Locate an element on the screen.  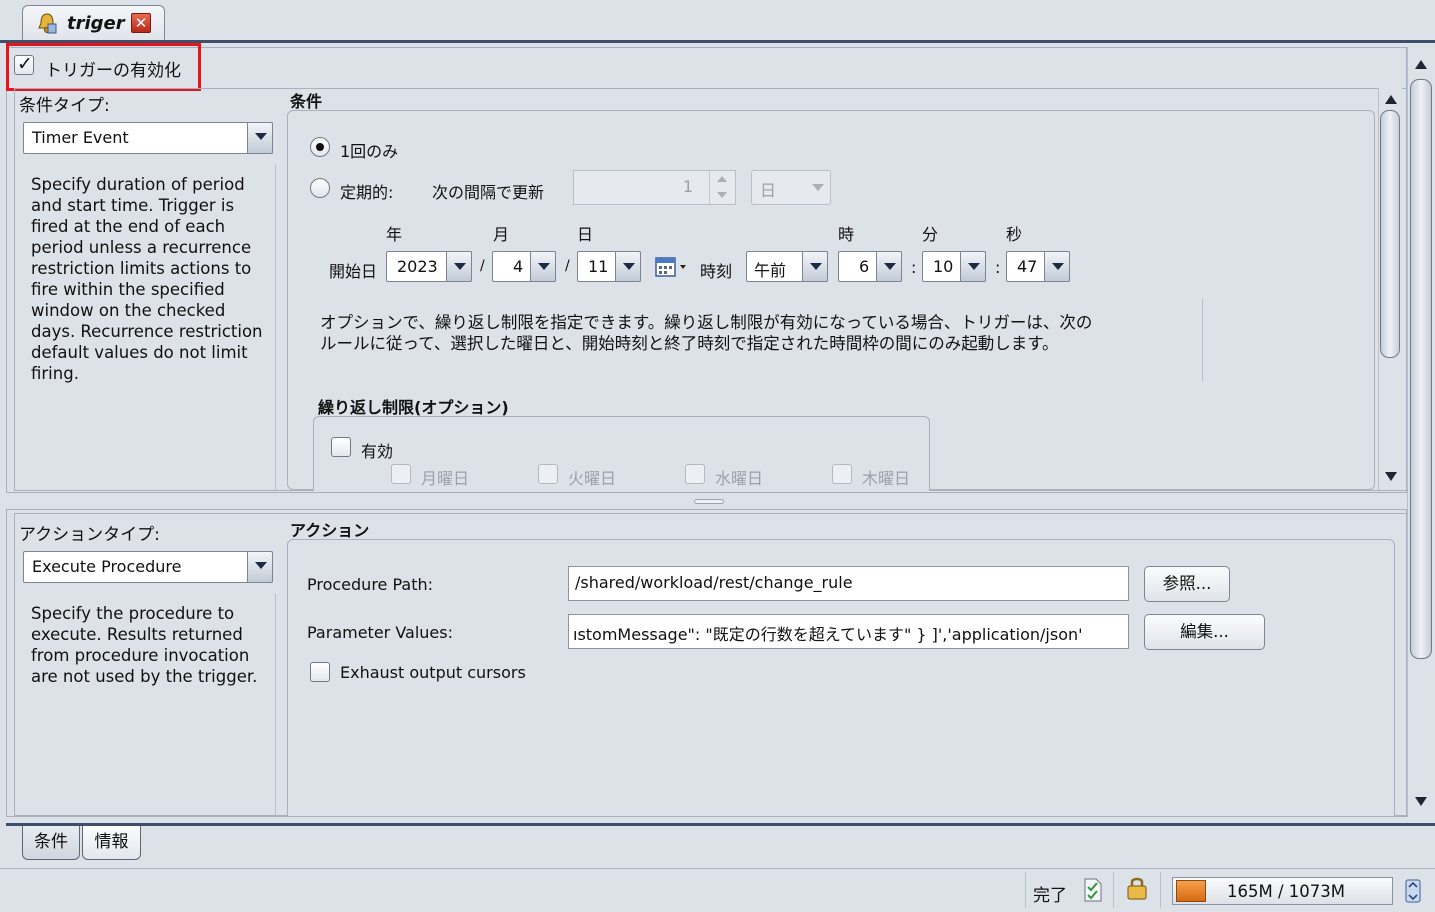
minute-header: 分 is located at coordinates (930, 234).